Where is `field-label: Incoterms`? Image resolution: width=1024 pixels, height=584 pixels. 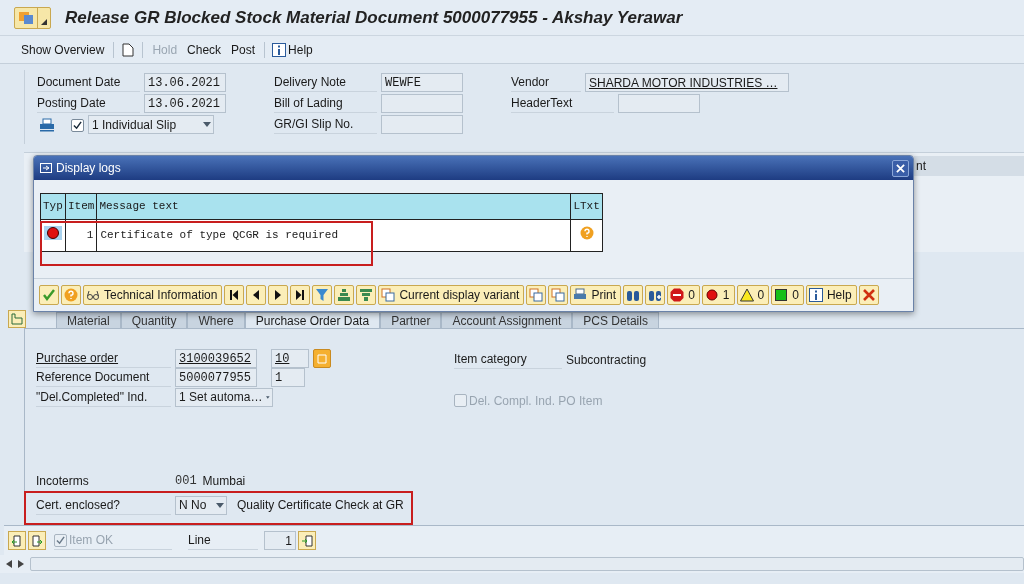
field-label: Incoterms is located at coordinates (63, 482).